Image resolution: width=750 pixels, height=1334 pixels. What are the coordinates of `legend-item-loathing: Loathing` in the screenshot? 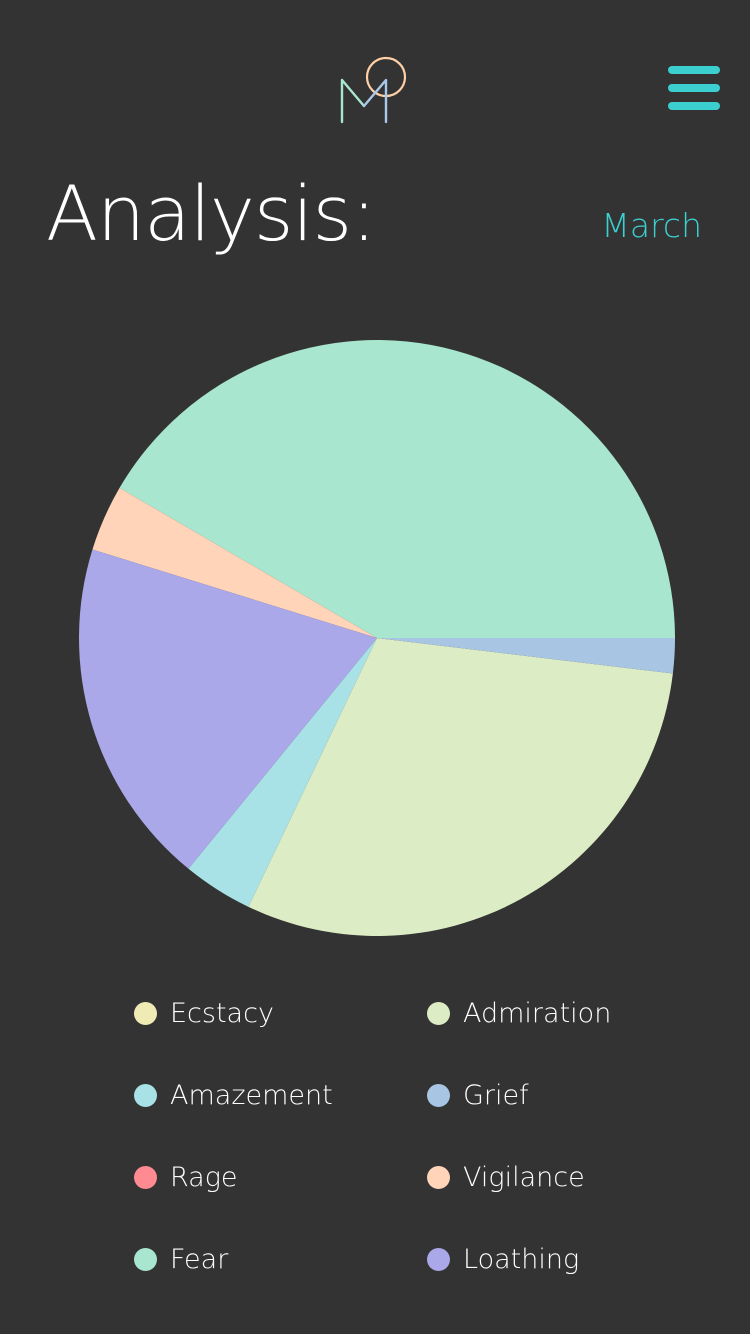 It's located at (540, 1259).